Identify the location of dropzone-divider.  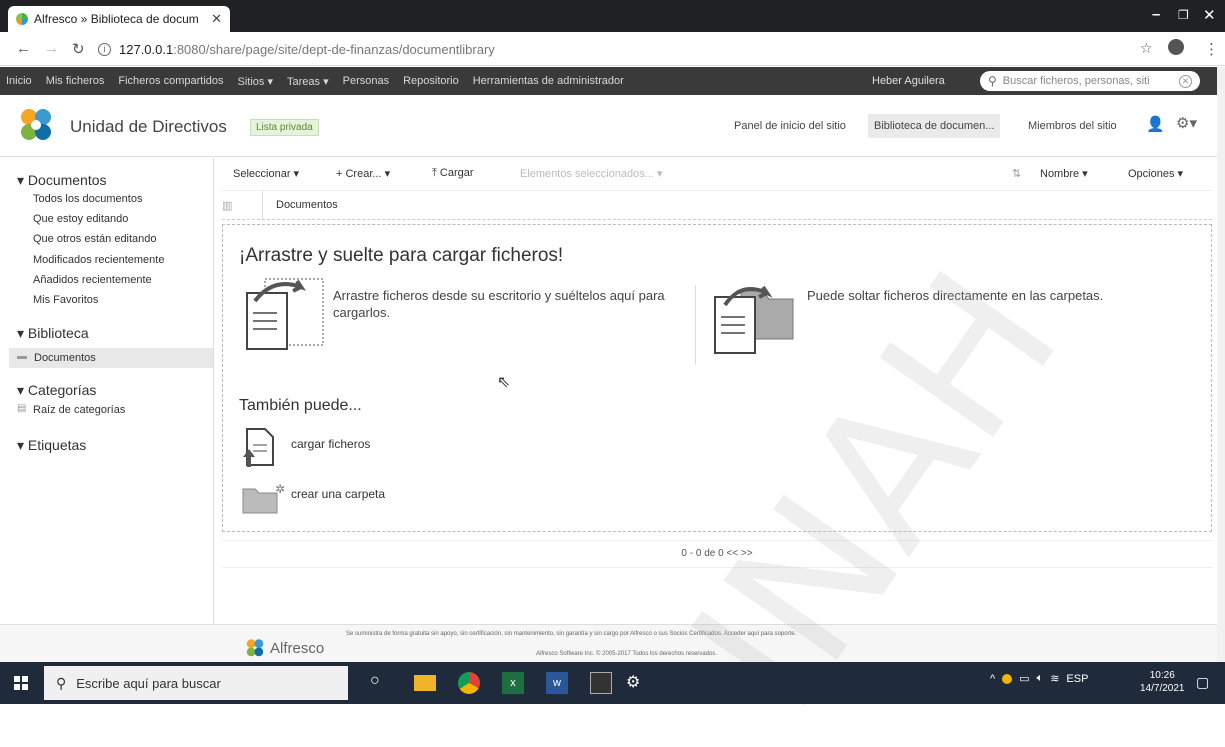
(695, 325).